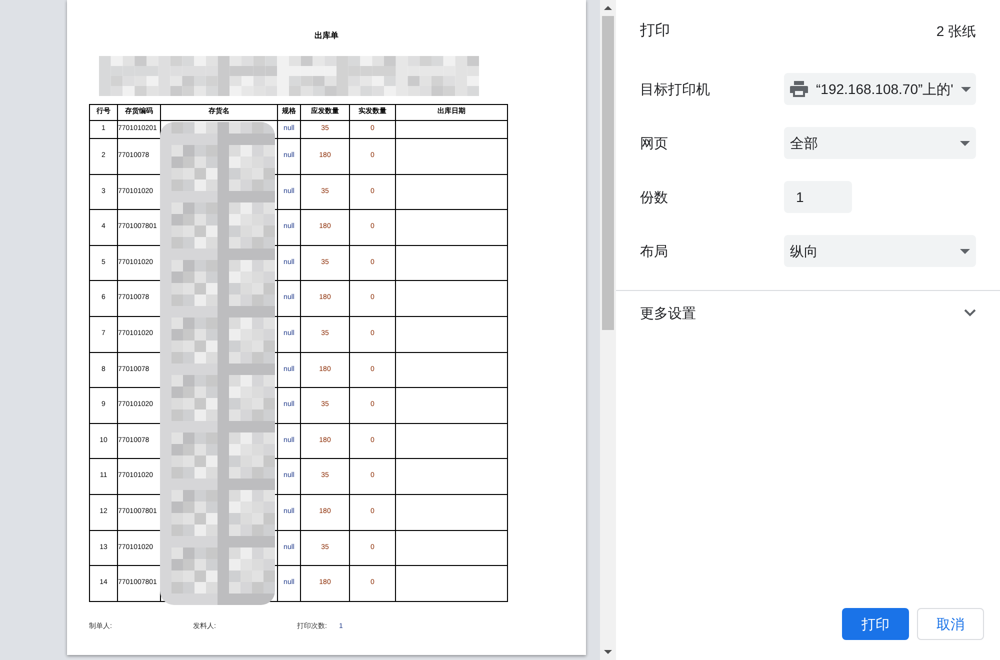  What do you see at coordinates (608, 8) in the screenshot?
I see `scroll-up-arrow-icon` at bounding box center [608, 8].